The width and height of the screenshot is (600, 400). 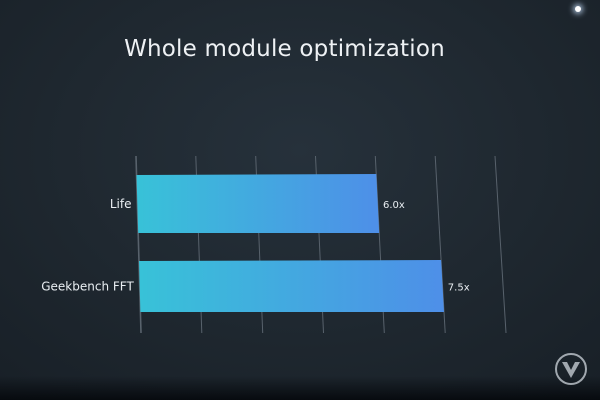 What do you see at coordinates (258, 203) in the screenshot?
I see `bar-life` at bounding box center [258, 203].